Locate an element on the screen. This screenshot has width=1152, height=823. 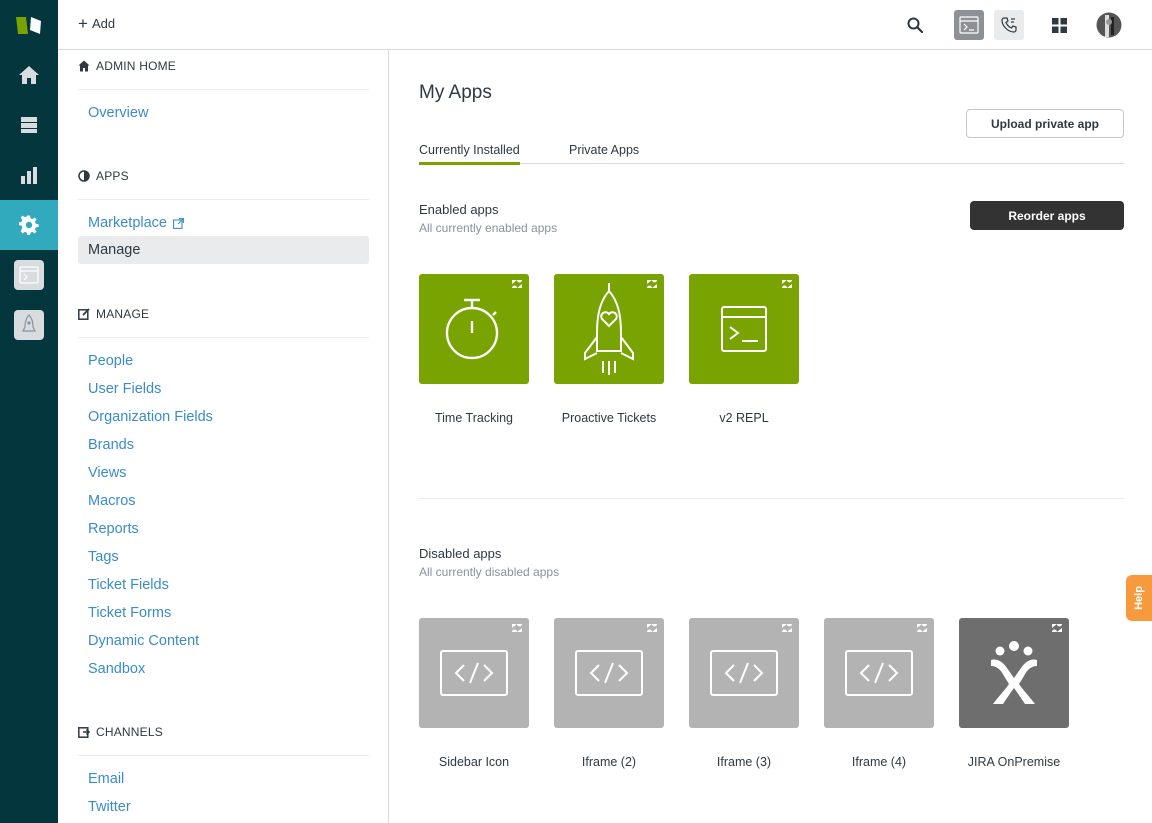
app-tile-time-tracking is located at coordinates (474, 329).